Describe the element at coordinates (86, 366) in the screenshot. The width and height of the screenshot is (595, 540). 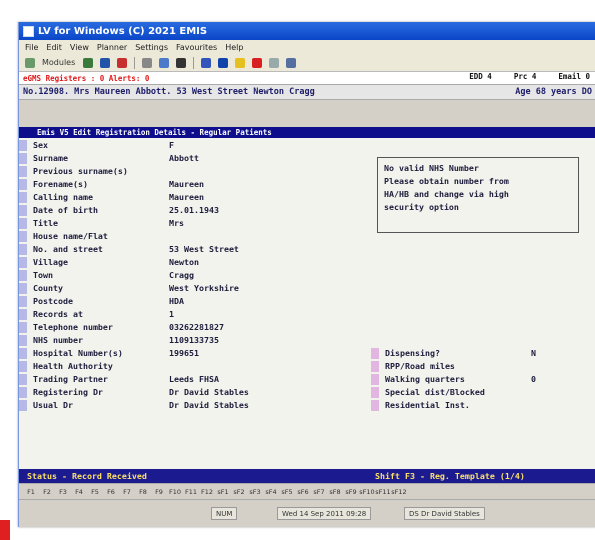
I see `field-health-authority: Health Authority` at that location.